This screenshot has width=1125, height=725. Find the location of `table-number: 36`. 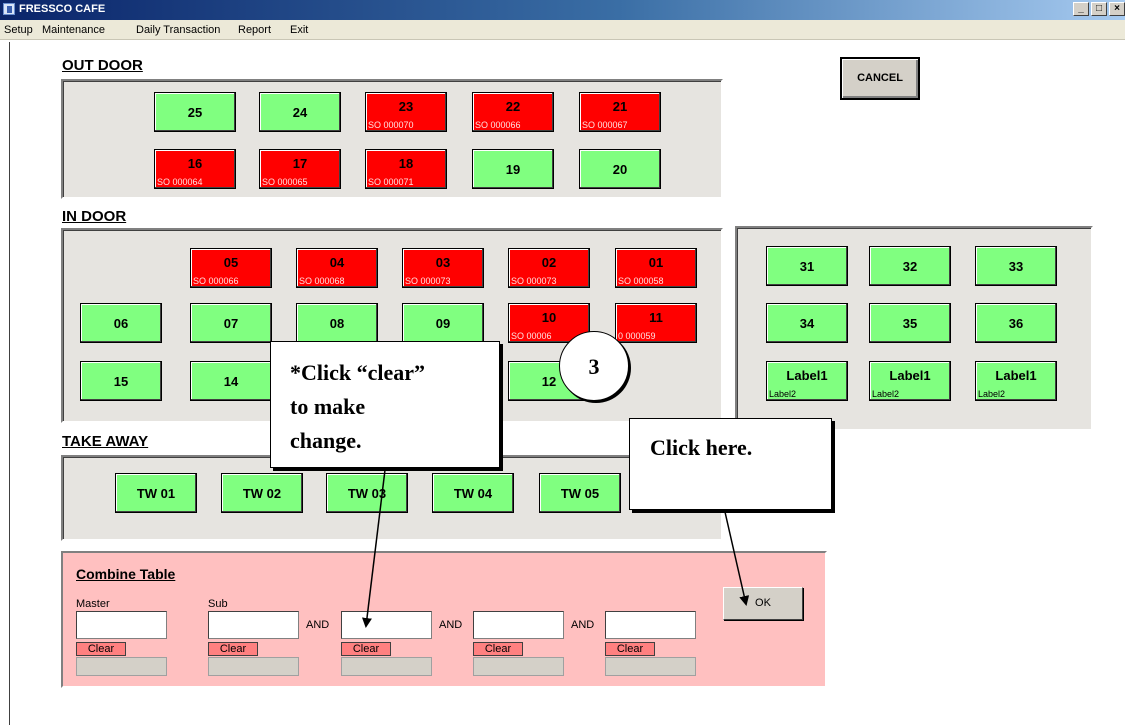

table-number: 36 is located at coordinates (1016, 323).